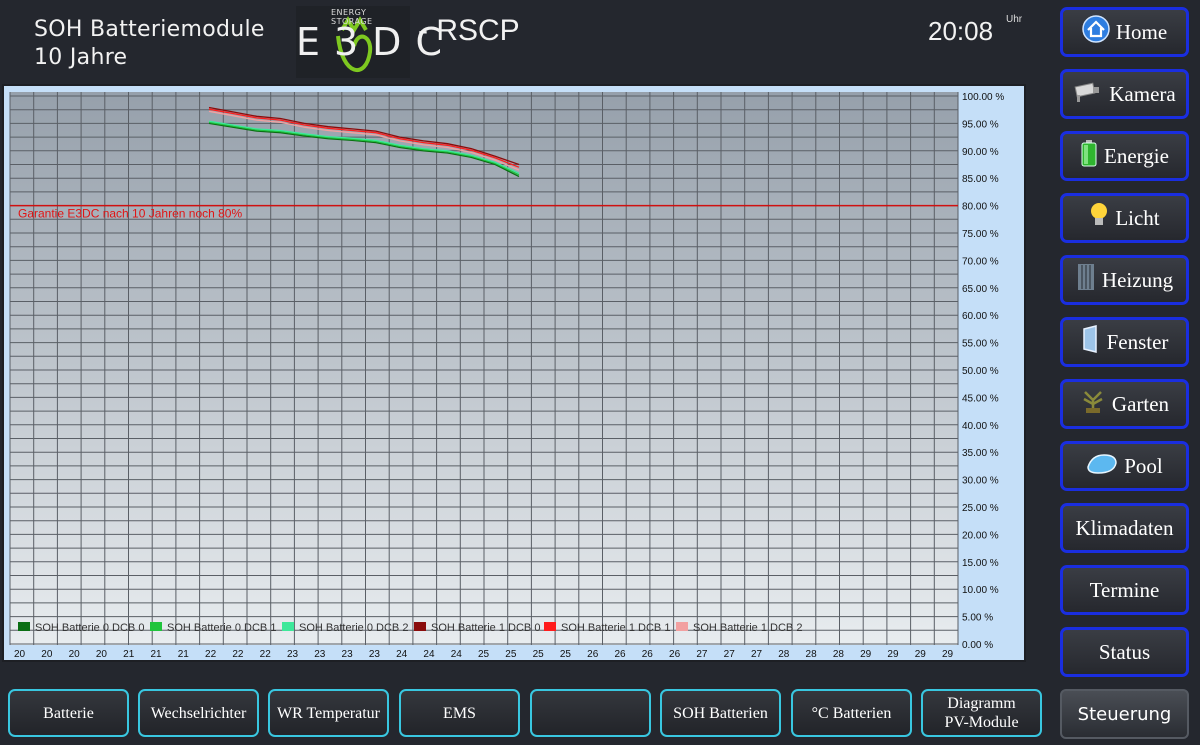 The image size is (1200, 745). What do you see at coordinates (980, 289) in the screenshot?
I see `y-tick-label: 65.00 %` at bounding box center [980, 289].